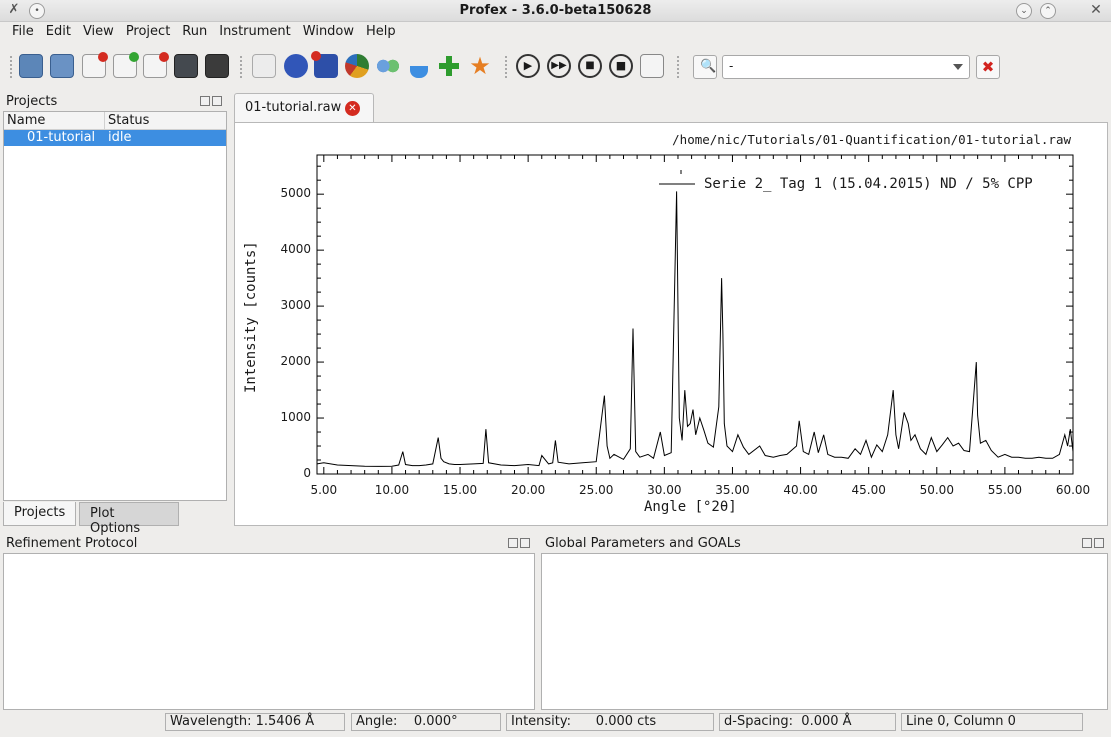  I want to click on fast-forward-icon: ▶▶, so click(559, 66).